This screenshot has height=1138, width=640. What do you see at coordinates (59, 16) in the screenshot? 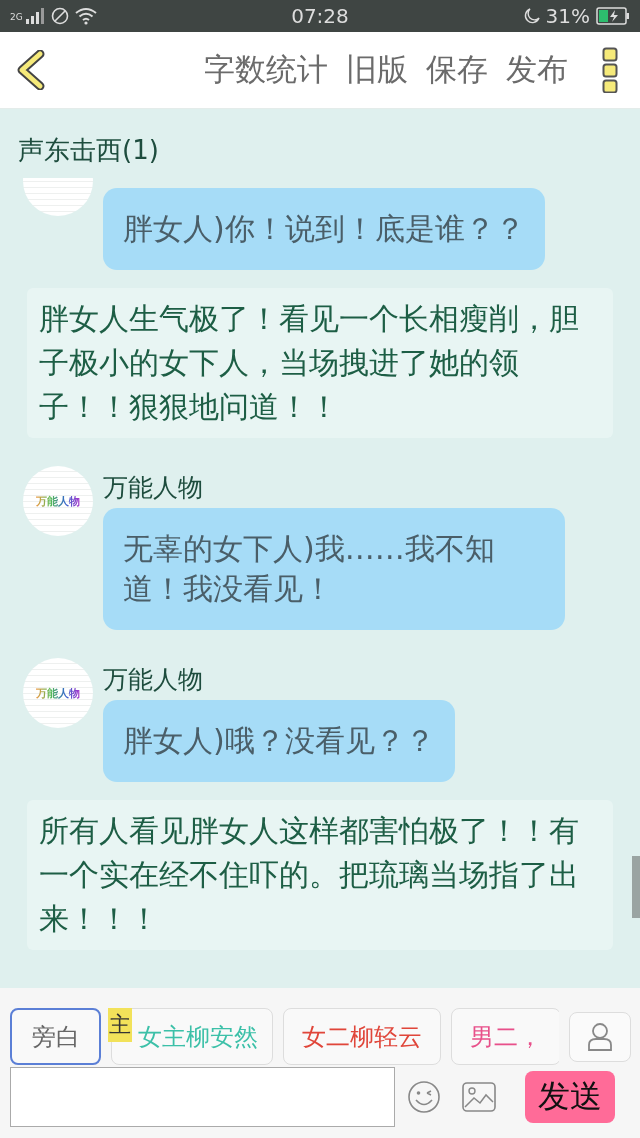
I see `blocked-icon` at bounding box center [59, 16].